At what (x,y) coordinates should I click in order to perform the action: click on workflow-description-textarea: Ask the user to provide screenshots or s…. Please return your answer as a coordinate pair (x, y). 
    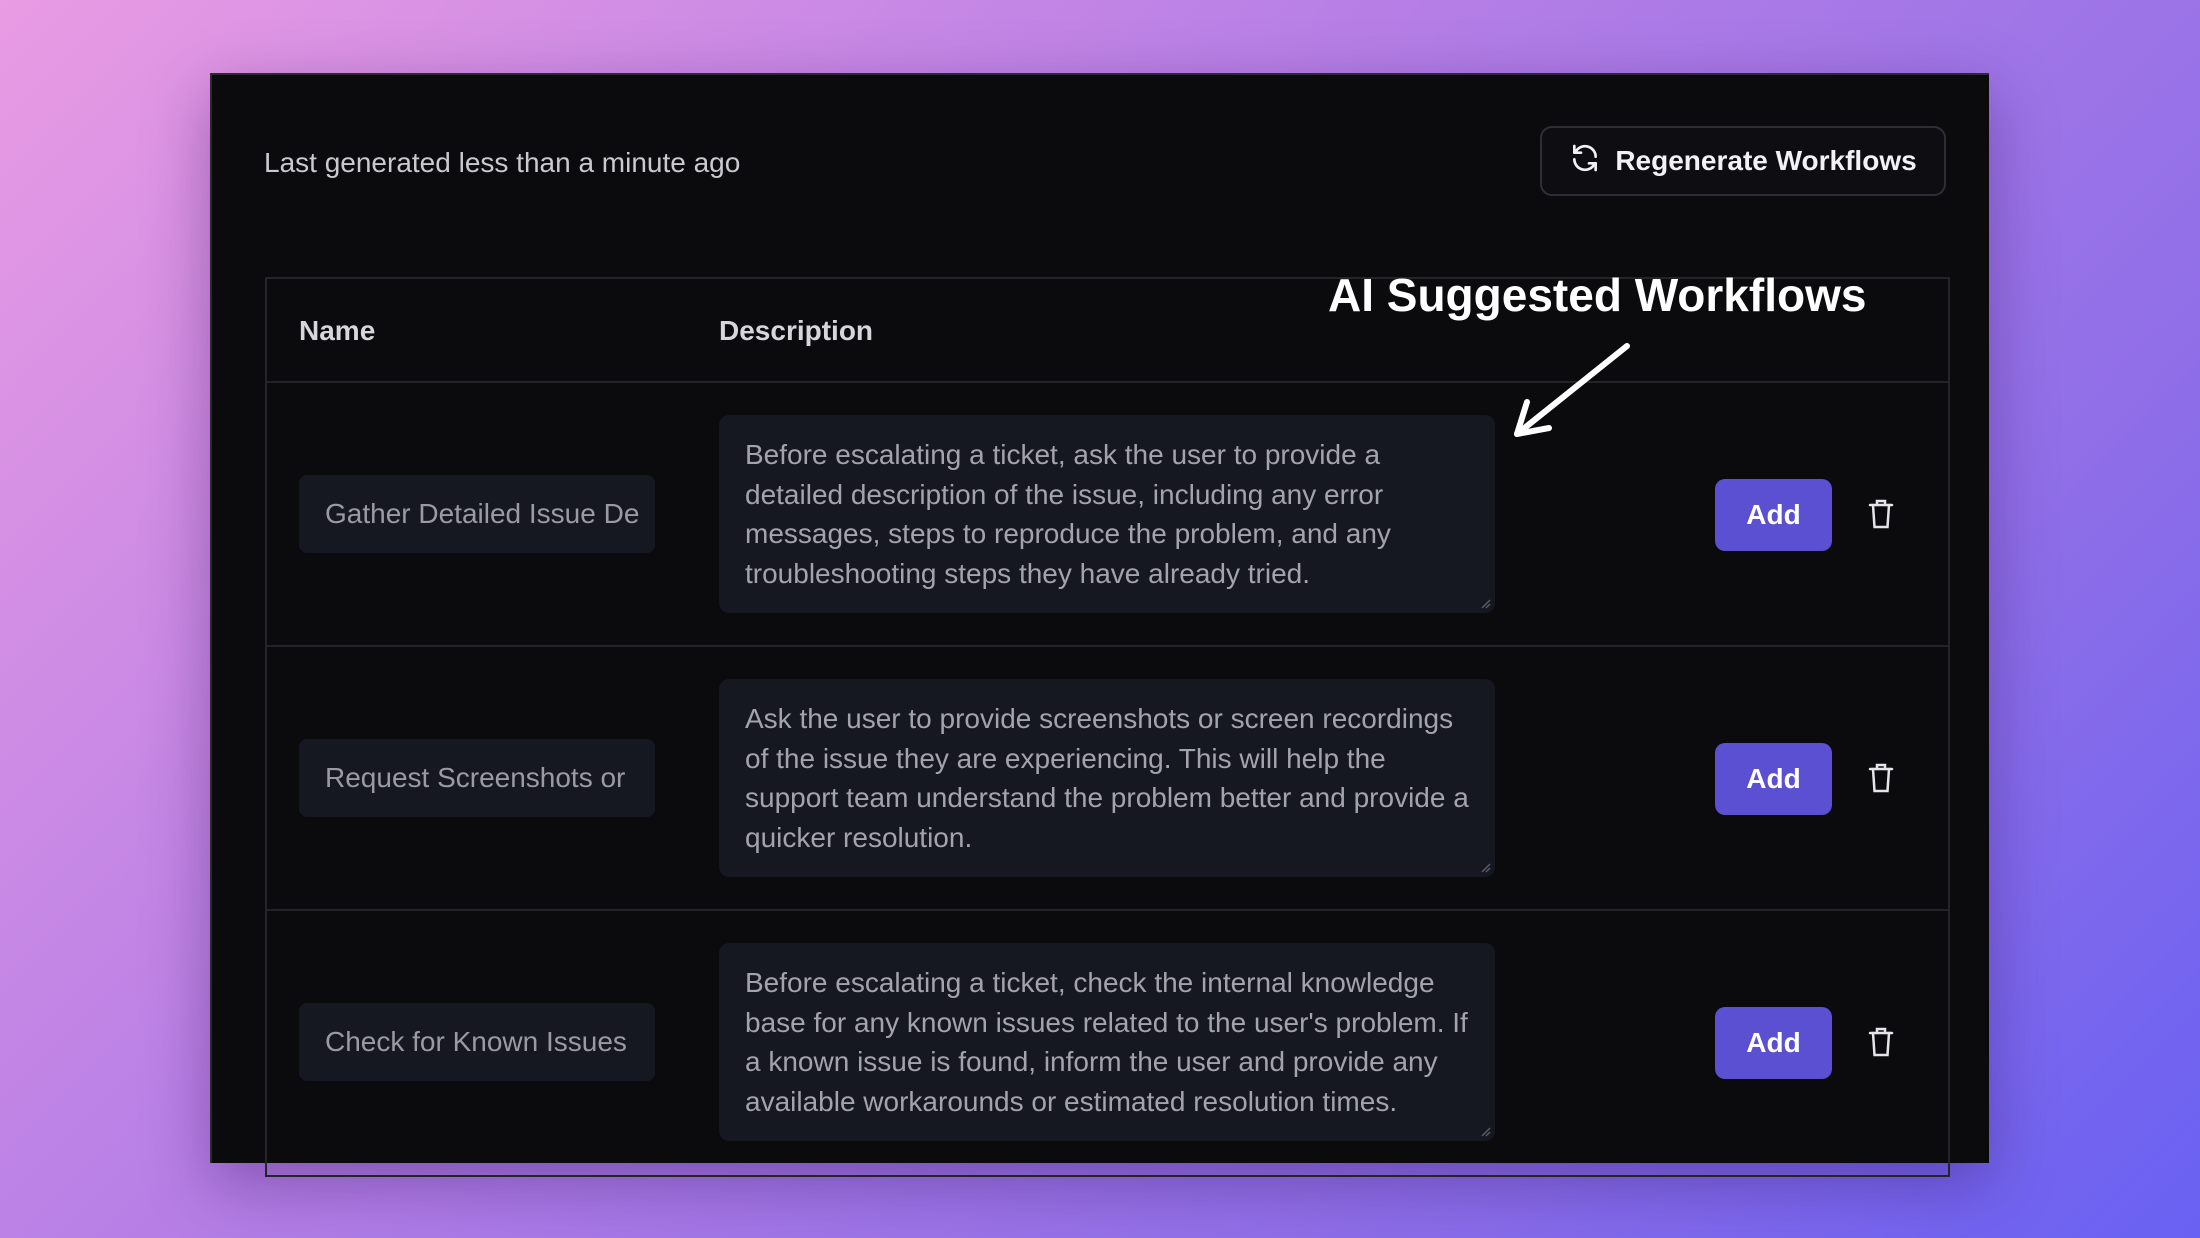
    Looking at the image, I should click on (1107, 778).